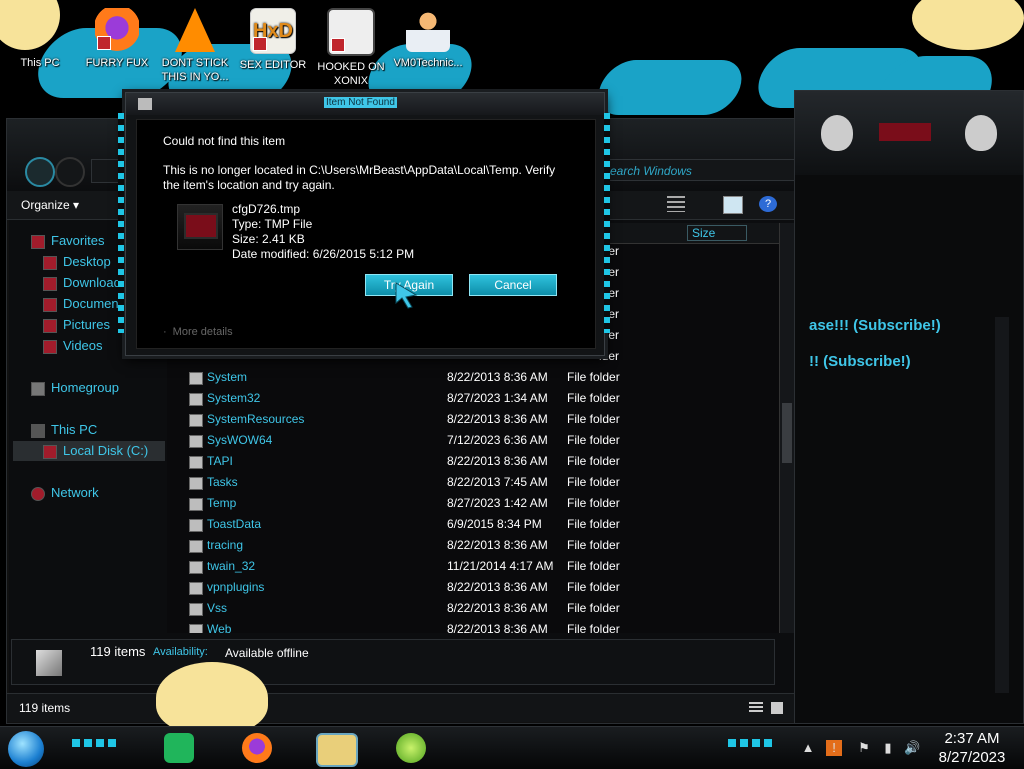  I want to click on flag-icon: ⚑, so click(864, 748).